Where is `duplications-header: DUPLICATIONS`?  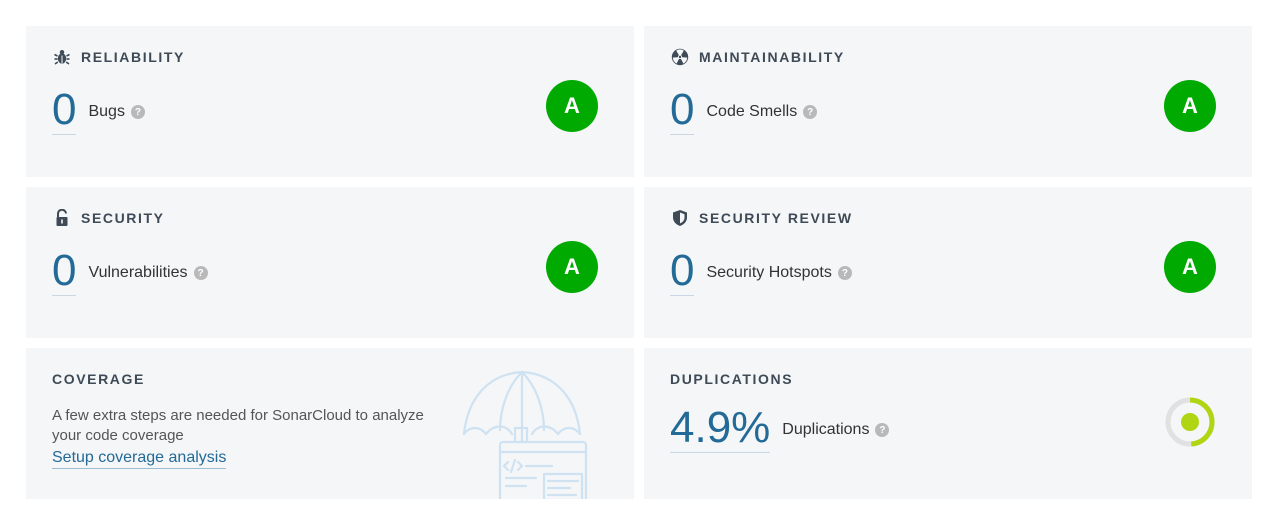 duplications-header: DUPLICATIONS is located at coordinates (731, 379).